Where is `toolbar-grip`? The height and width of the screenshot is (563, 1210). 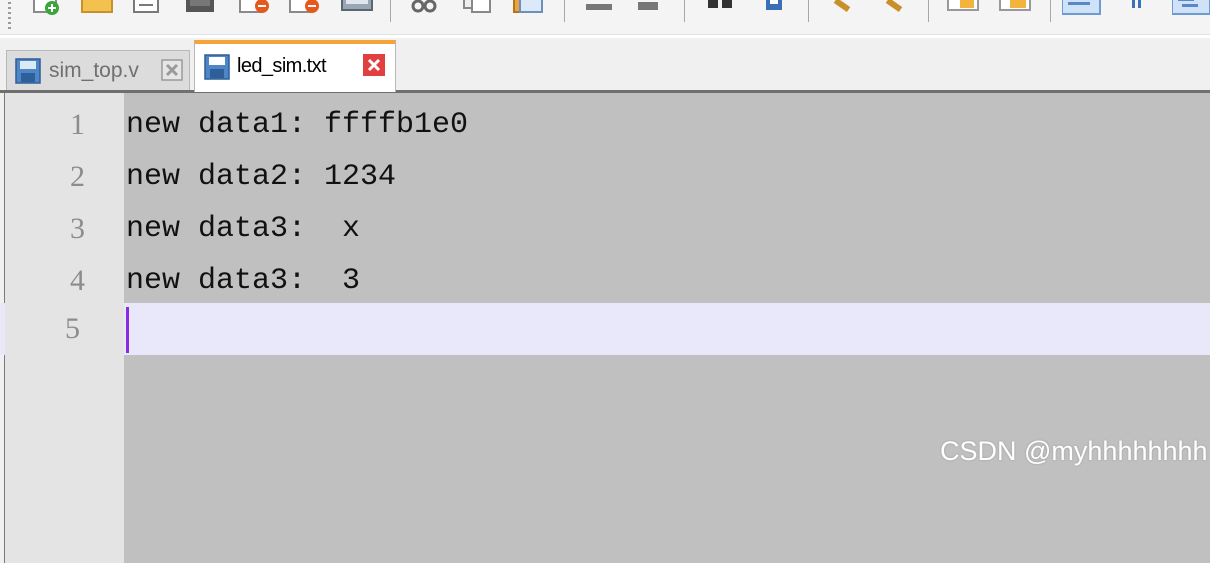
toolbar-grip is located at coordinates (9, 16).